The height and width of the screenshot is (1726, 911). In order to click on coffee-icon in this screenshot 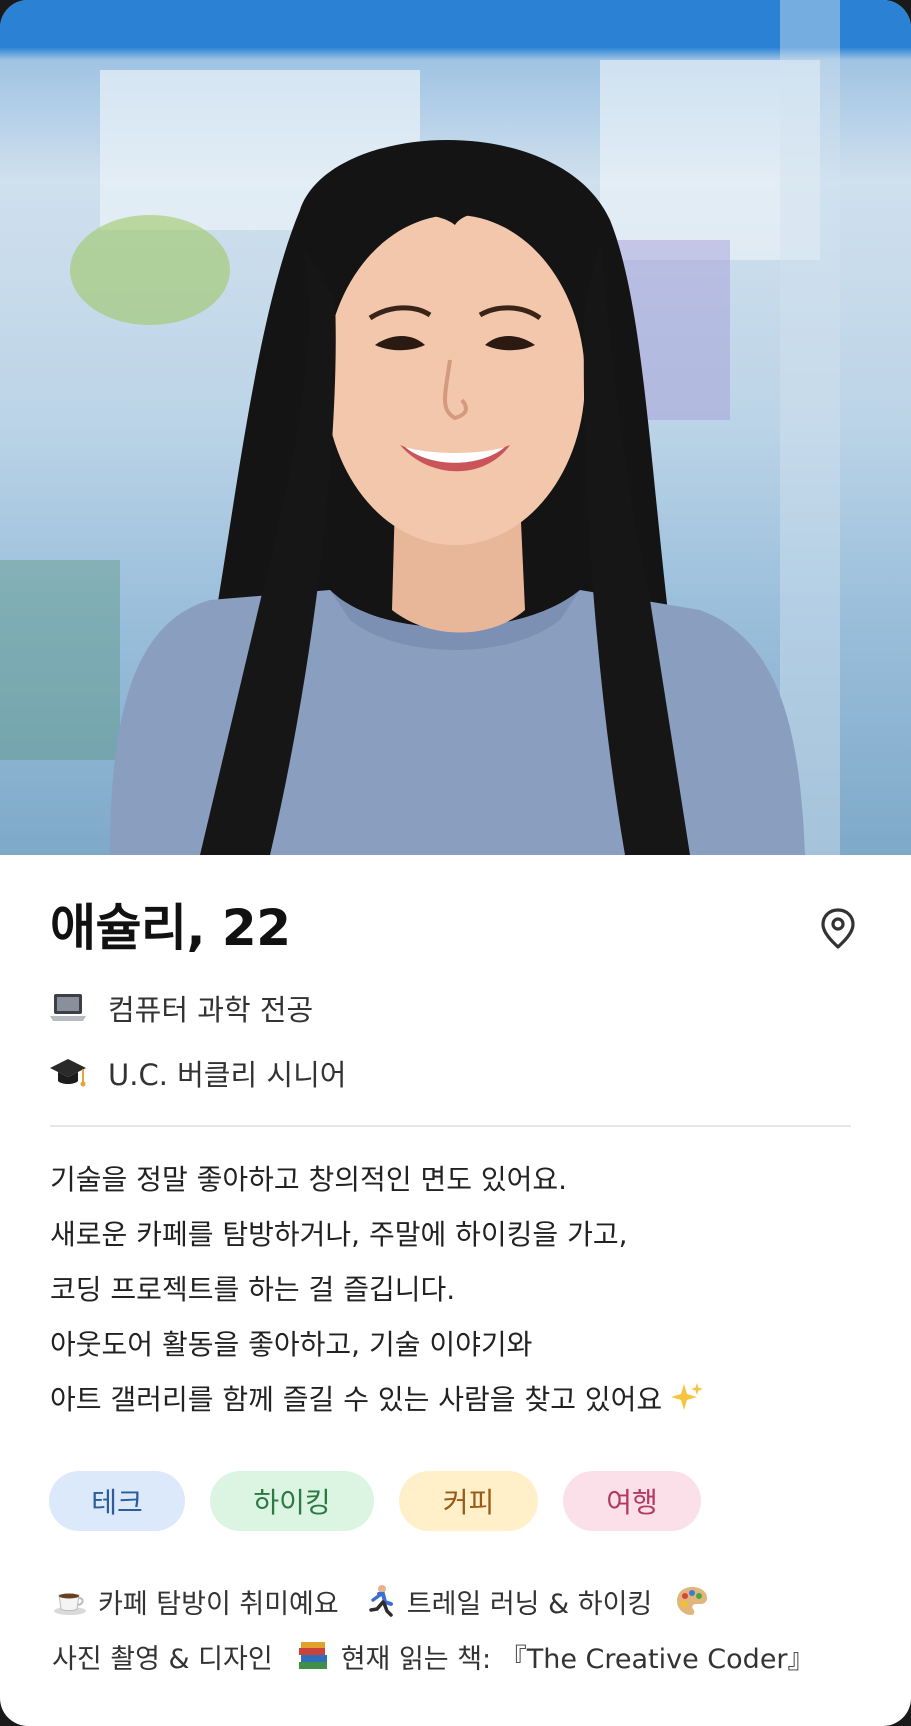, I will do `click(70, 1604)`.